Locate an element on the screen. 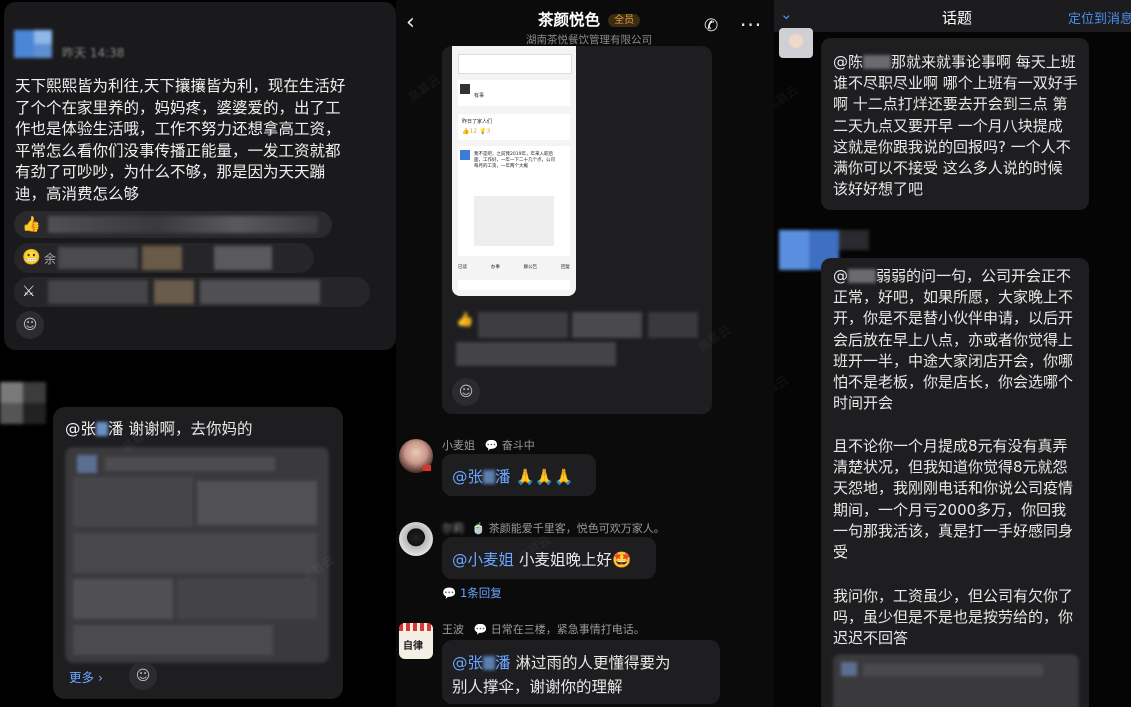 The height and width of the screenshot is (707, 1131). shot-row: 昨日了家人们 is located at coordinates (477, 122).